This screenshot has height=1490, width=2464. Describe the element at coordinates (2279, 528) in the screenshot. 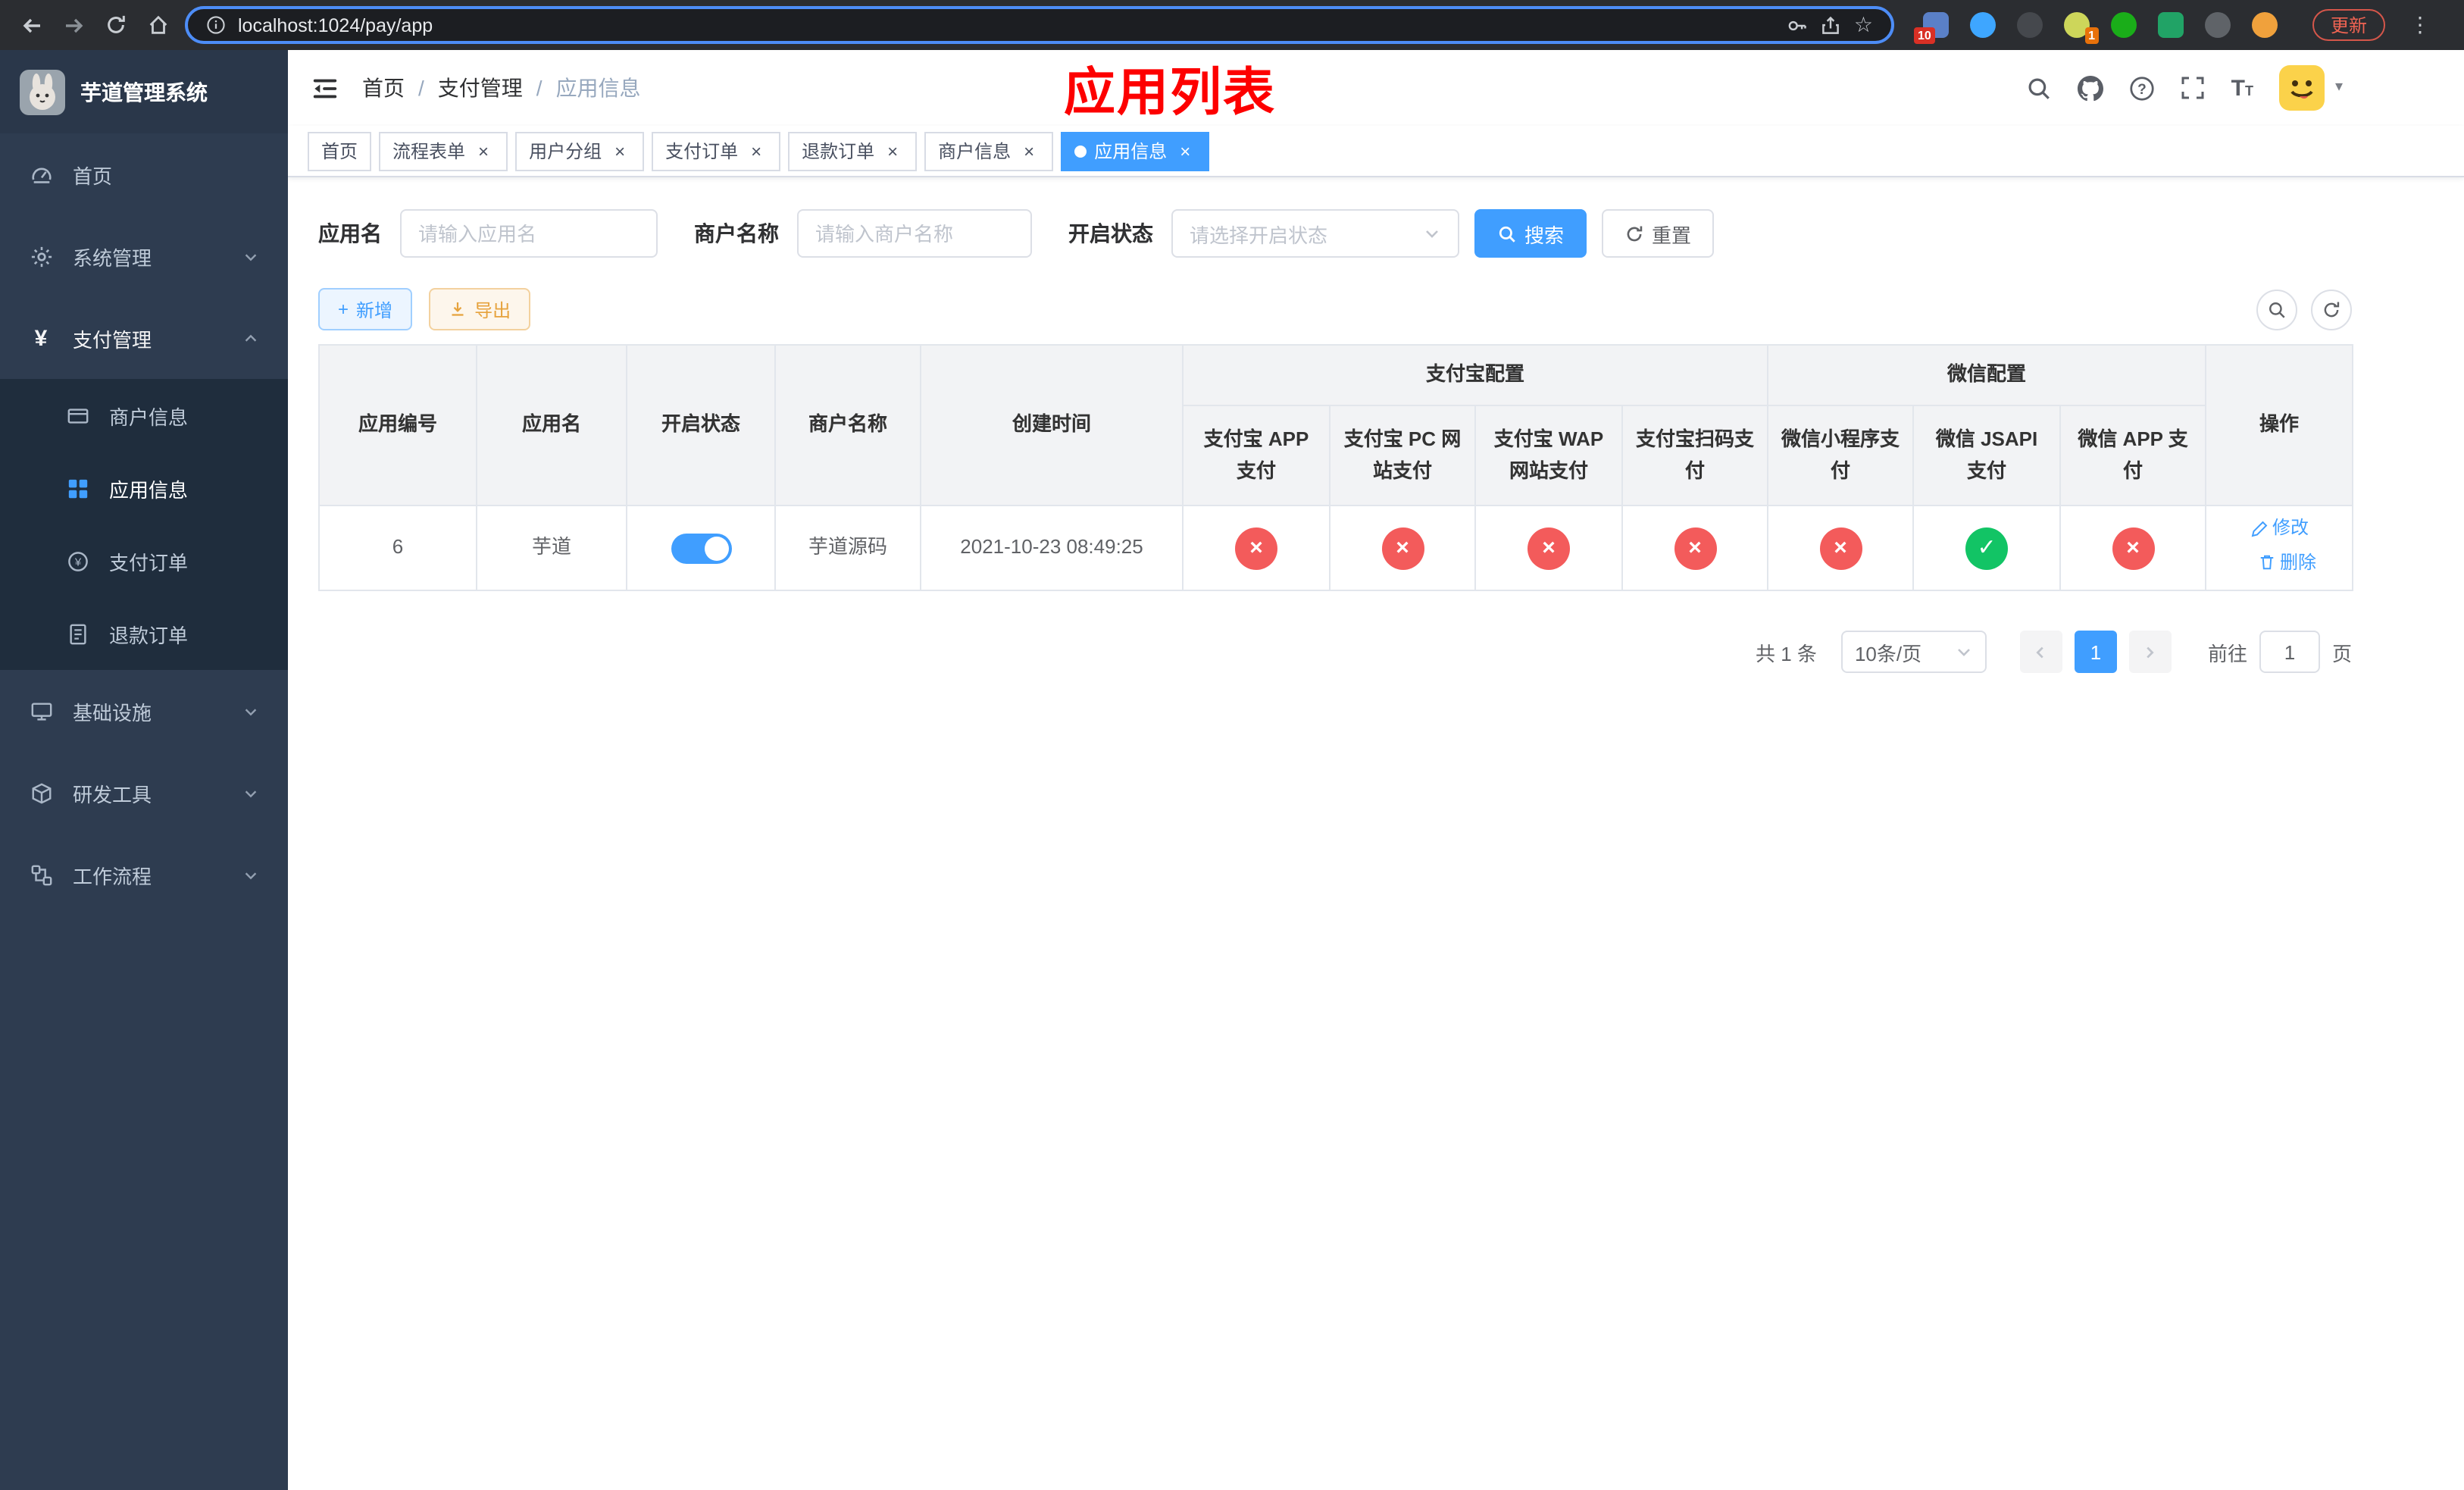

I see `edit-link: 修改` at that location.